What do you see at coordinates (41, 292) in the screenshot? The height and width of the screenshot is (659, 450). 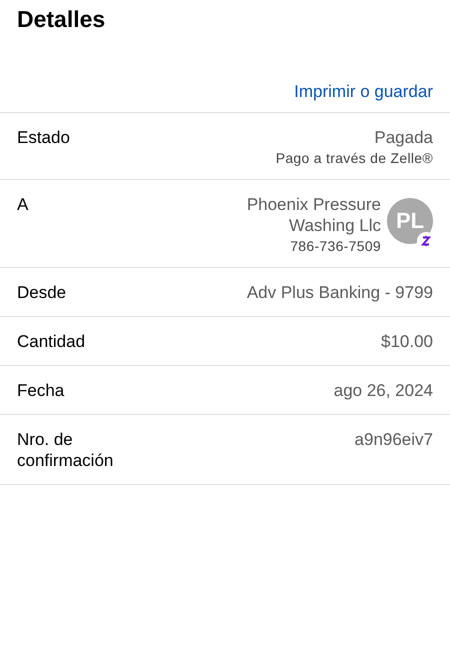 I see `row-label: Desde` at bounding box center [41, 292].